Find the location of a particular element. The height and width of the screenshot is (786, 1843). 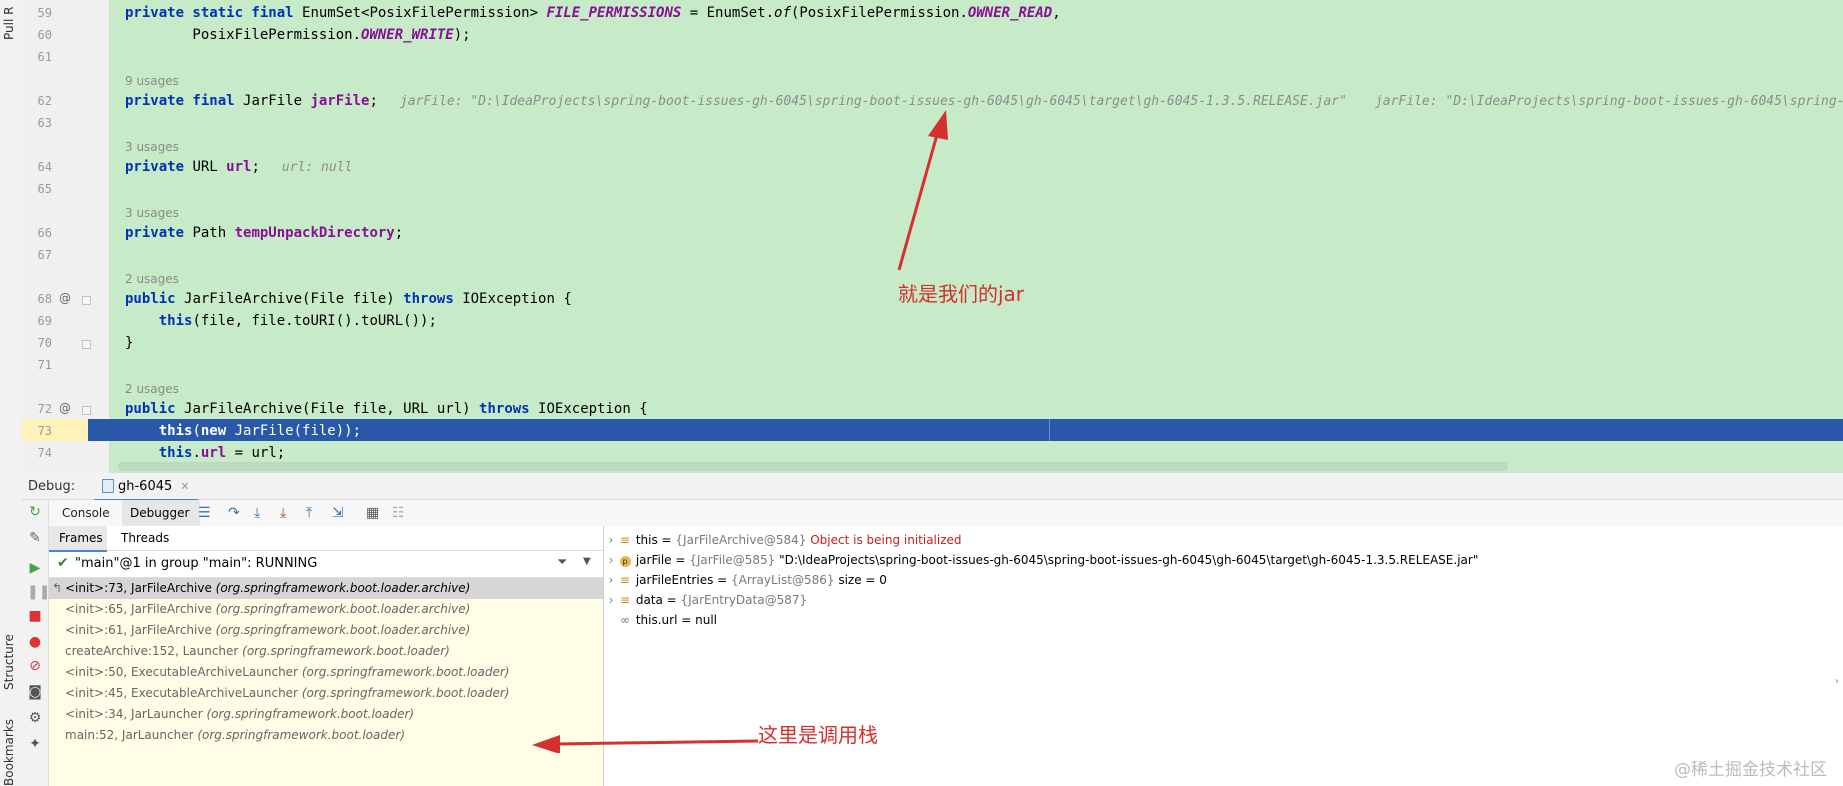

line-number: 63 is located at coordinates (44, 123).